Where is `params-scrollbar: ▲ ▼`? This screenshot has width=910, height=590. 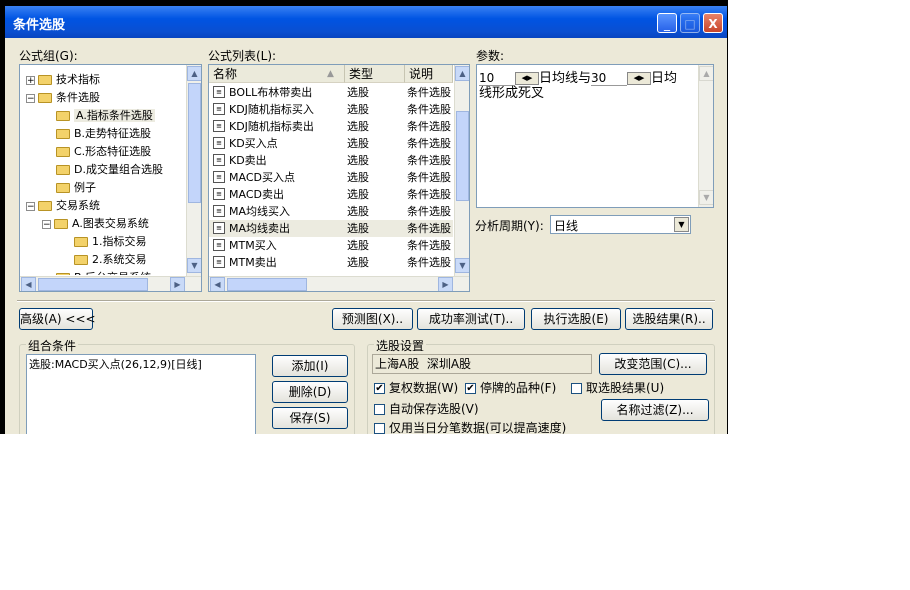 params-scrollbar: ▲ ▼ is located at coordinates (705, 136).